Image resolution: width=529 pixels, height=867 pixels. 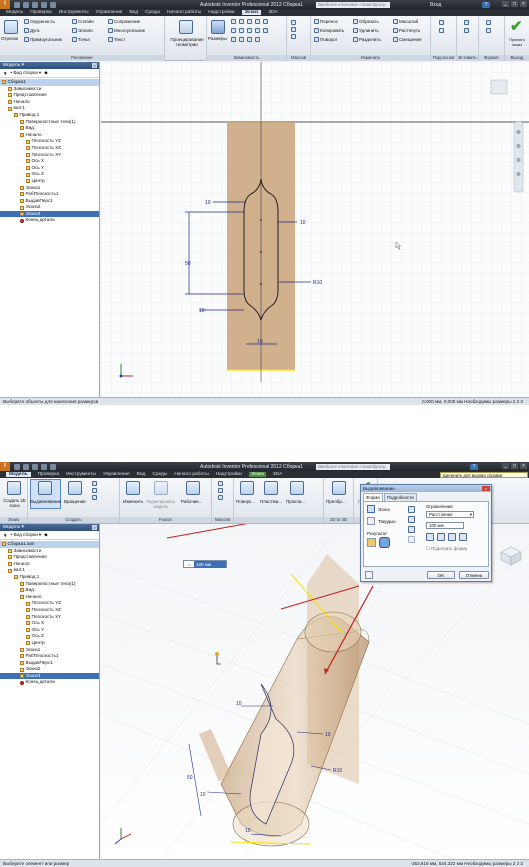 What do you see at coordinates (317, 283) in the screenshot?
I see `dim-radius: R10` at bounding box center [317, 283].